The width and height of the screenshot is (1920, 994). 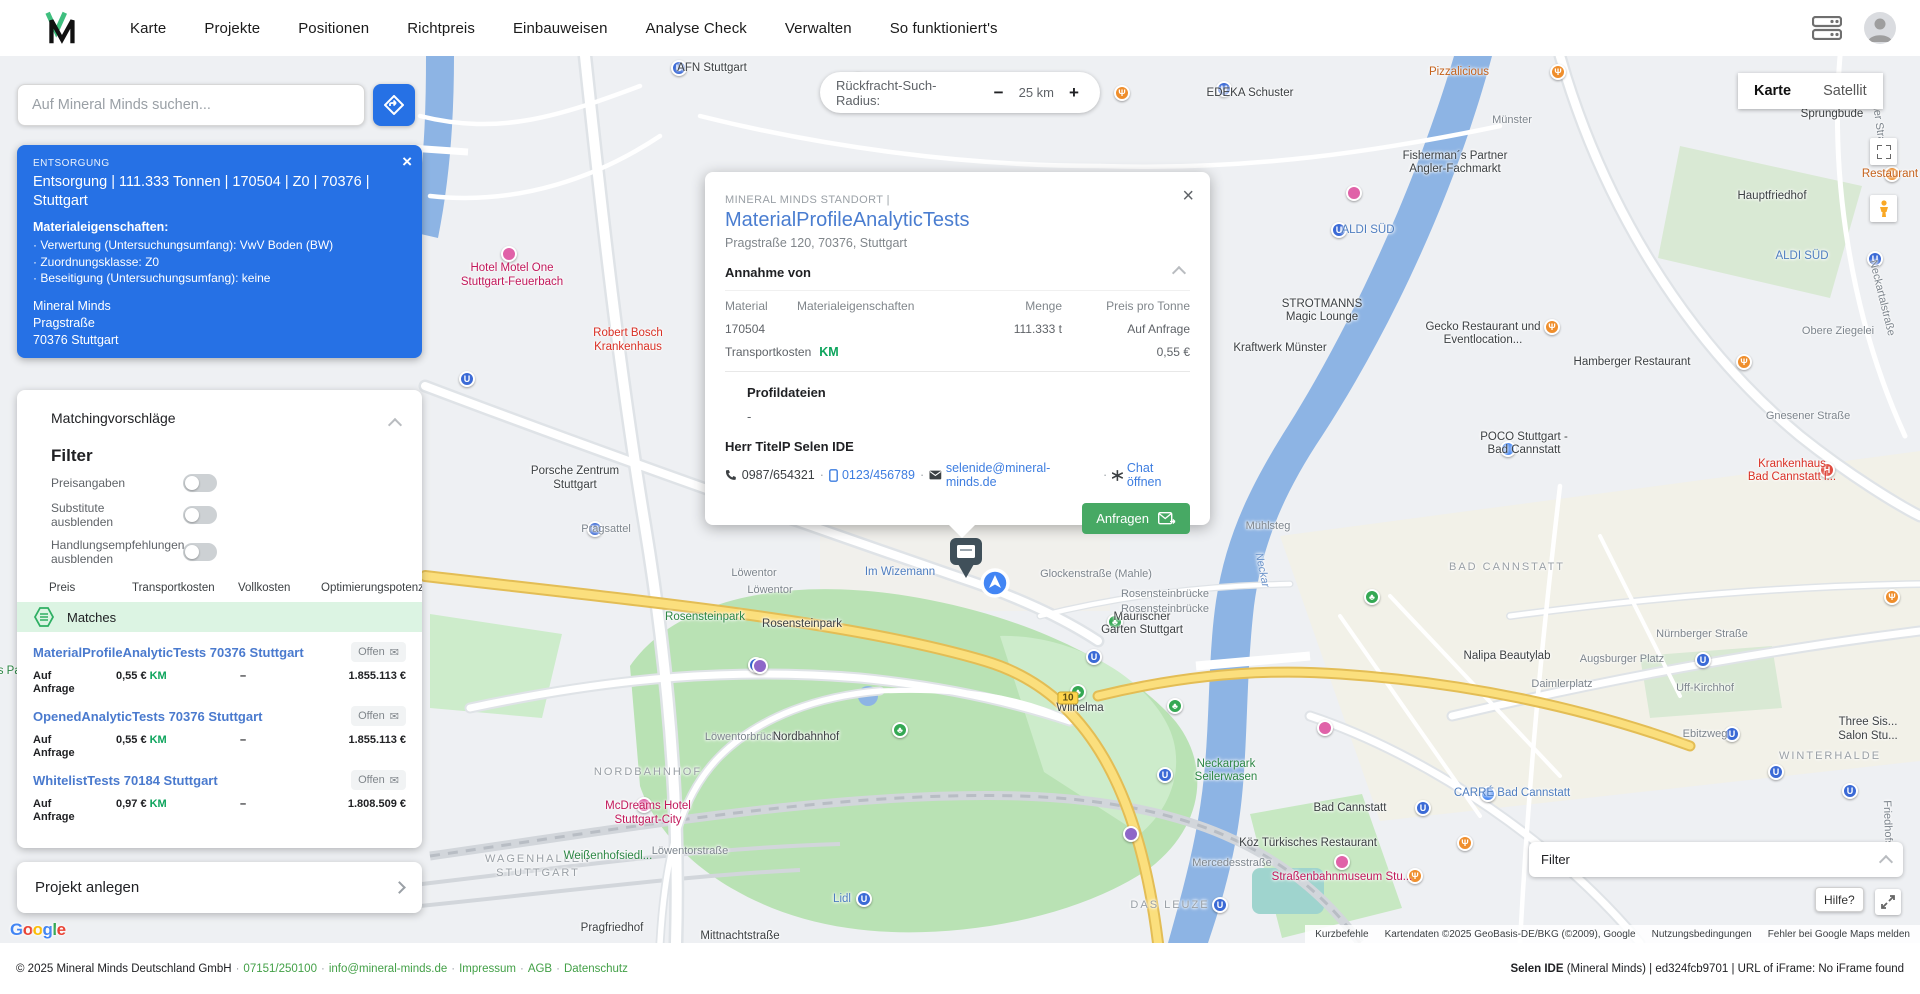 I want to click on search-row, so click(x=216, y=105).